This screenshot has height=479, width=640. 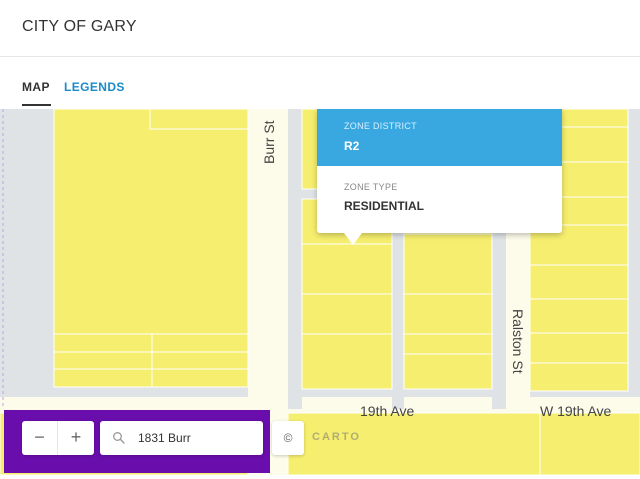 I want to click on search-input, so click(x=197, y=438).